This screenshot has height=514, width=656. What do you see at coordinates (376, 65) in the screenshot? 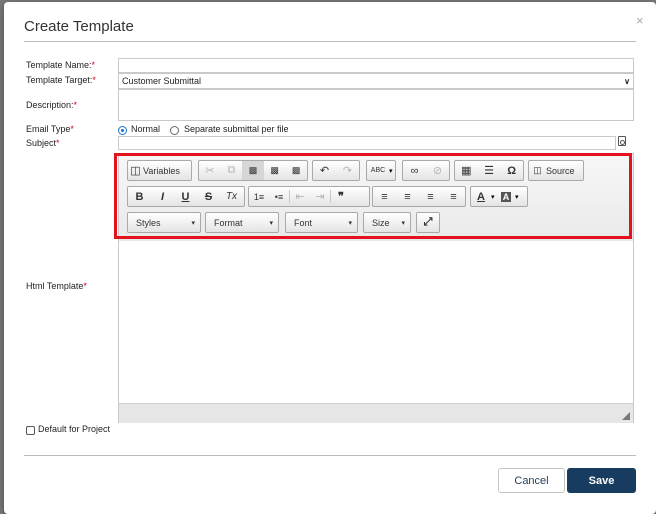
I see `template-name-input` at bounding box center [376, 65].